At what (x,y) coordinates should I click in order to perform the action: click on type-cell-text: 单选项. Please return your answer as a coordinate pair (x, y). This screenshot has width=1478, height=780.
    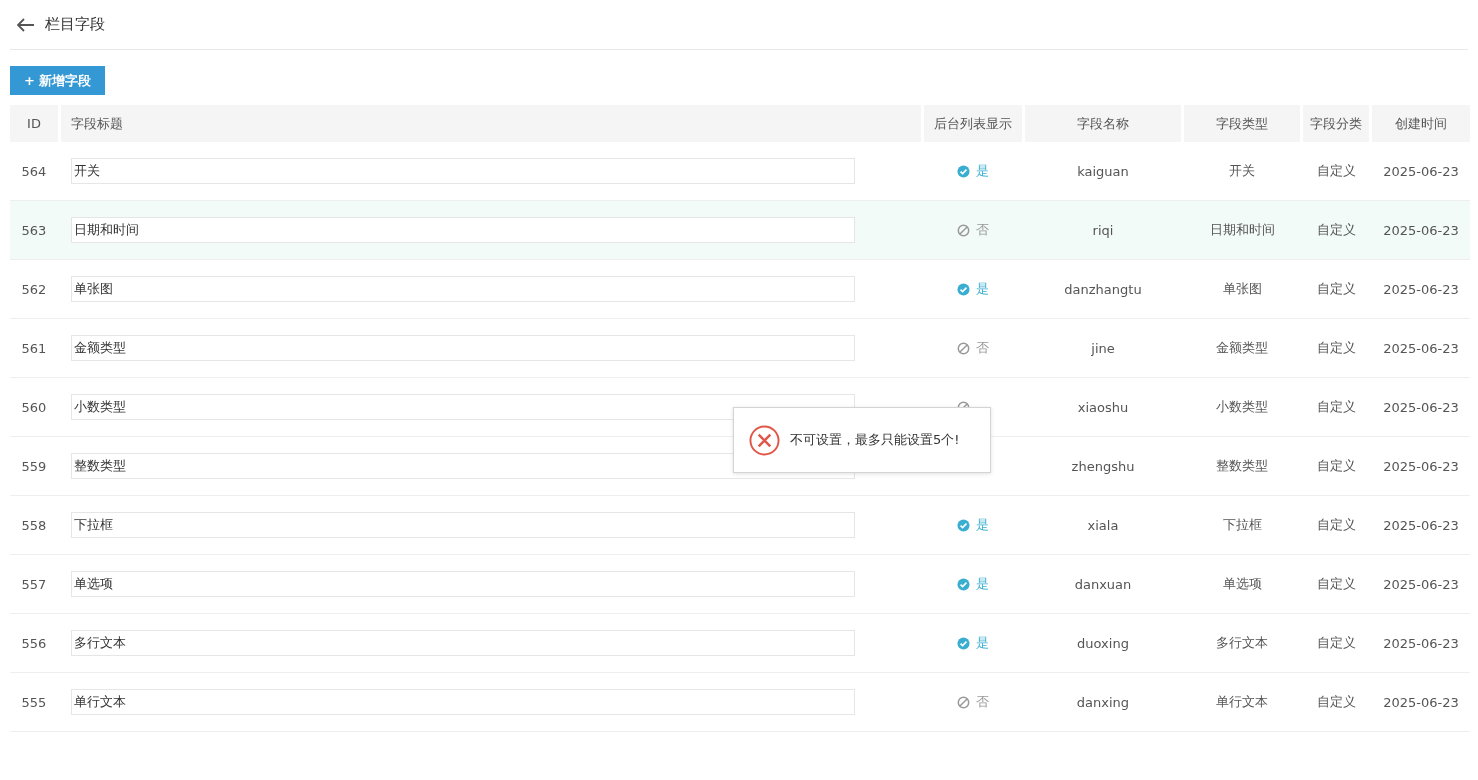
    Looking at the image, I should click on (1242, 584).